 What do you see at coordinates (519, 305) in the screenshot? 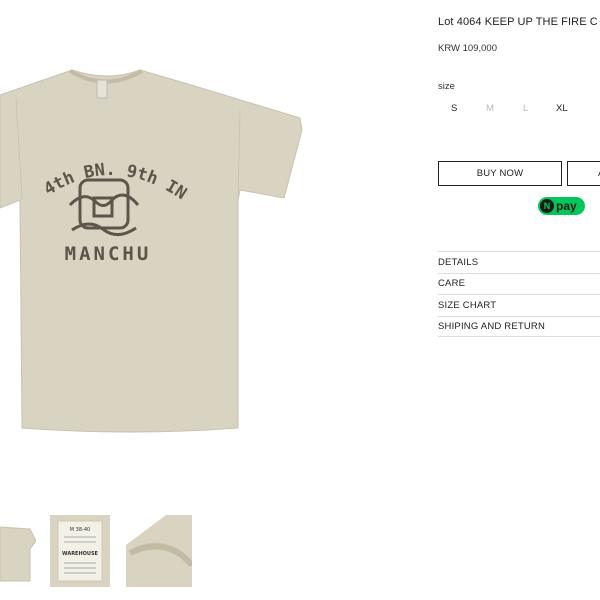
I see `accordion-size-chart: SIZE CHART` at bounding box center [519, 305].